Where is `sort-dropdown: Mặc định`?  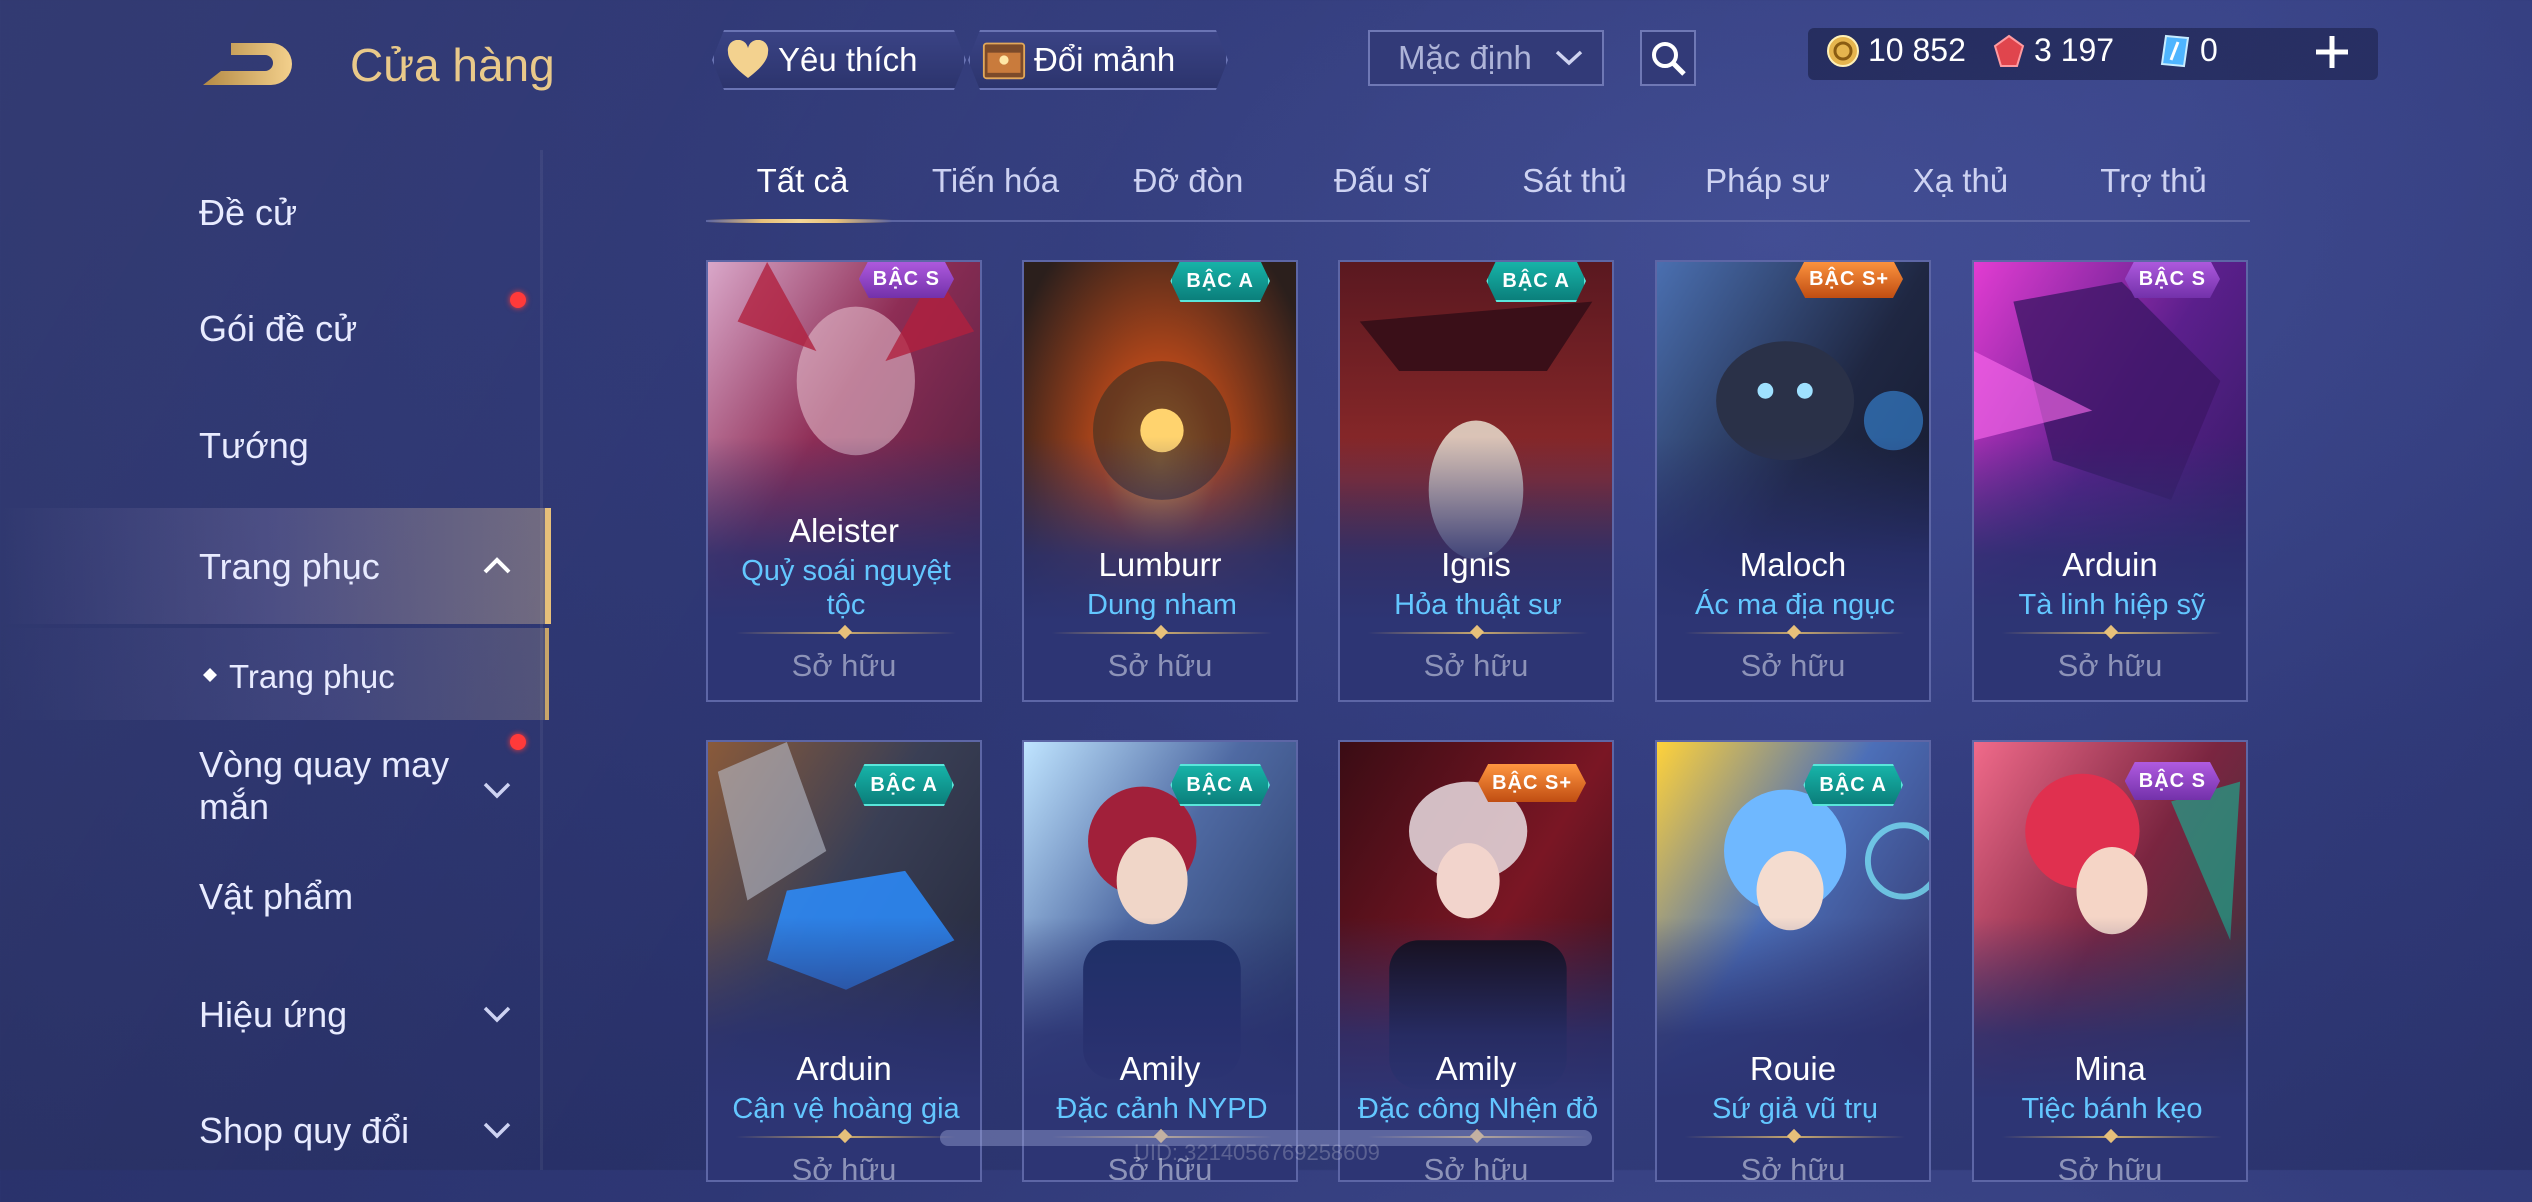 sort-dropdown: Mặc định is located at coordinates (1486, 58).